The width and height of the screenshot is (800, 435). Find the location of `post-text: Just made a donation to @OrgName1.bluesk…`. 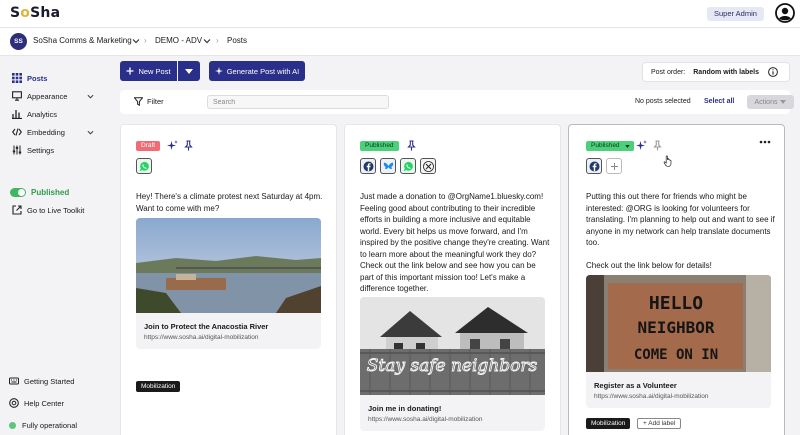

post-text: Just made a donation to @OrgName1.bluesk… is located at coordinates (456, 242).